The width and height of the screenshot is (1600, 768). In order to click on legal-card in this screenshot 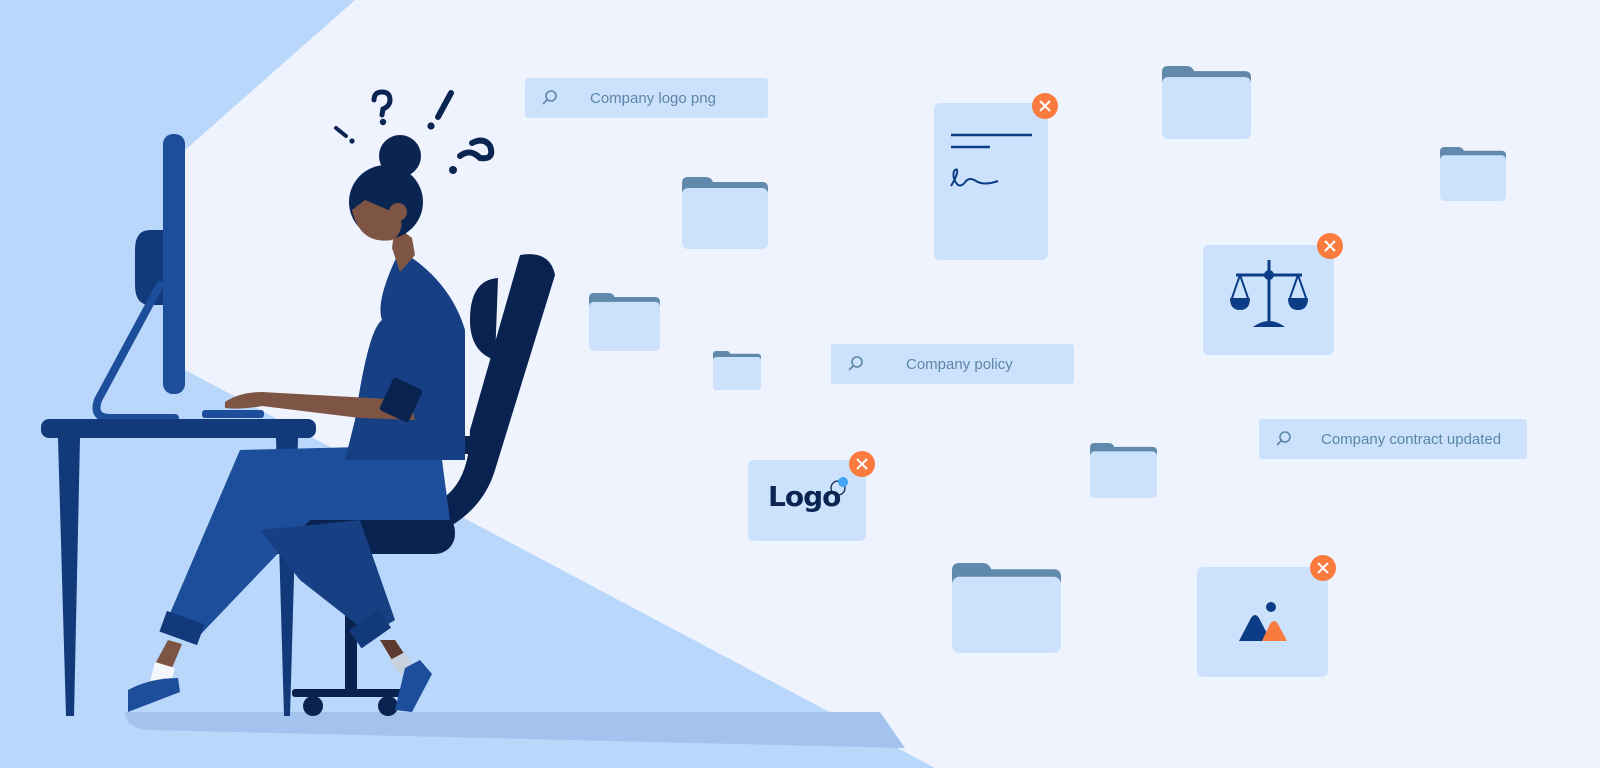, I will do `click(1273, 294)`.